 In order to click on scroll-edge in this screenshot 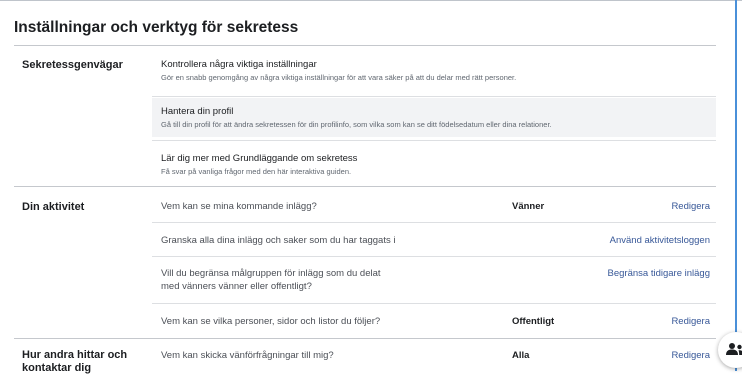, I will do `click(736, 185)`.